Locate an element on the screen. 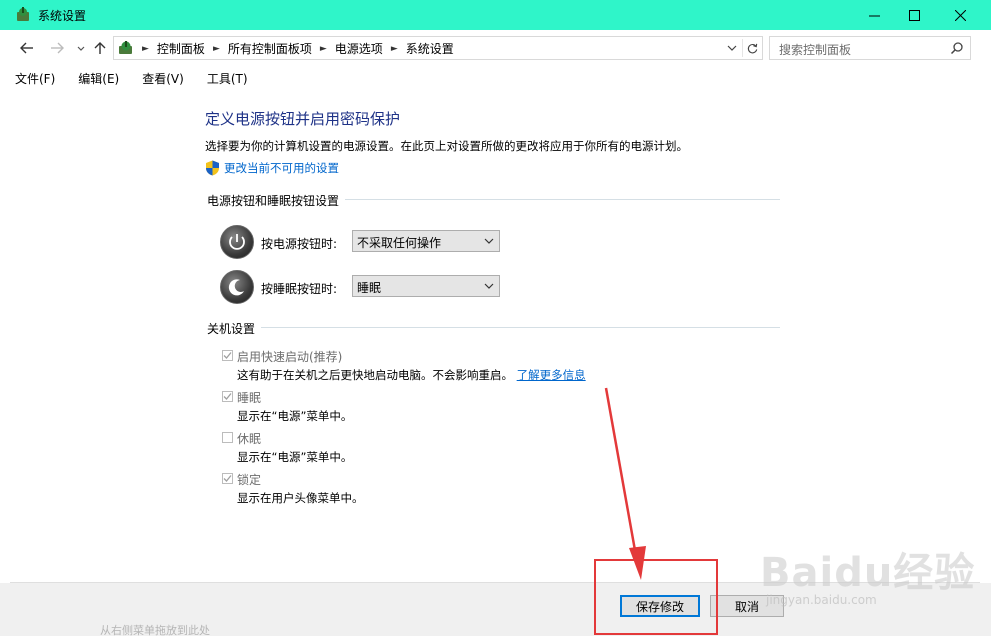 The image size is (991, 636). search-input: 搜索控制面板 is located at coordinates (815, 49).